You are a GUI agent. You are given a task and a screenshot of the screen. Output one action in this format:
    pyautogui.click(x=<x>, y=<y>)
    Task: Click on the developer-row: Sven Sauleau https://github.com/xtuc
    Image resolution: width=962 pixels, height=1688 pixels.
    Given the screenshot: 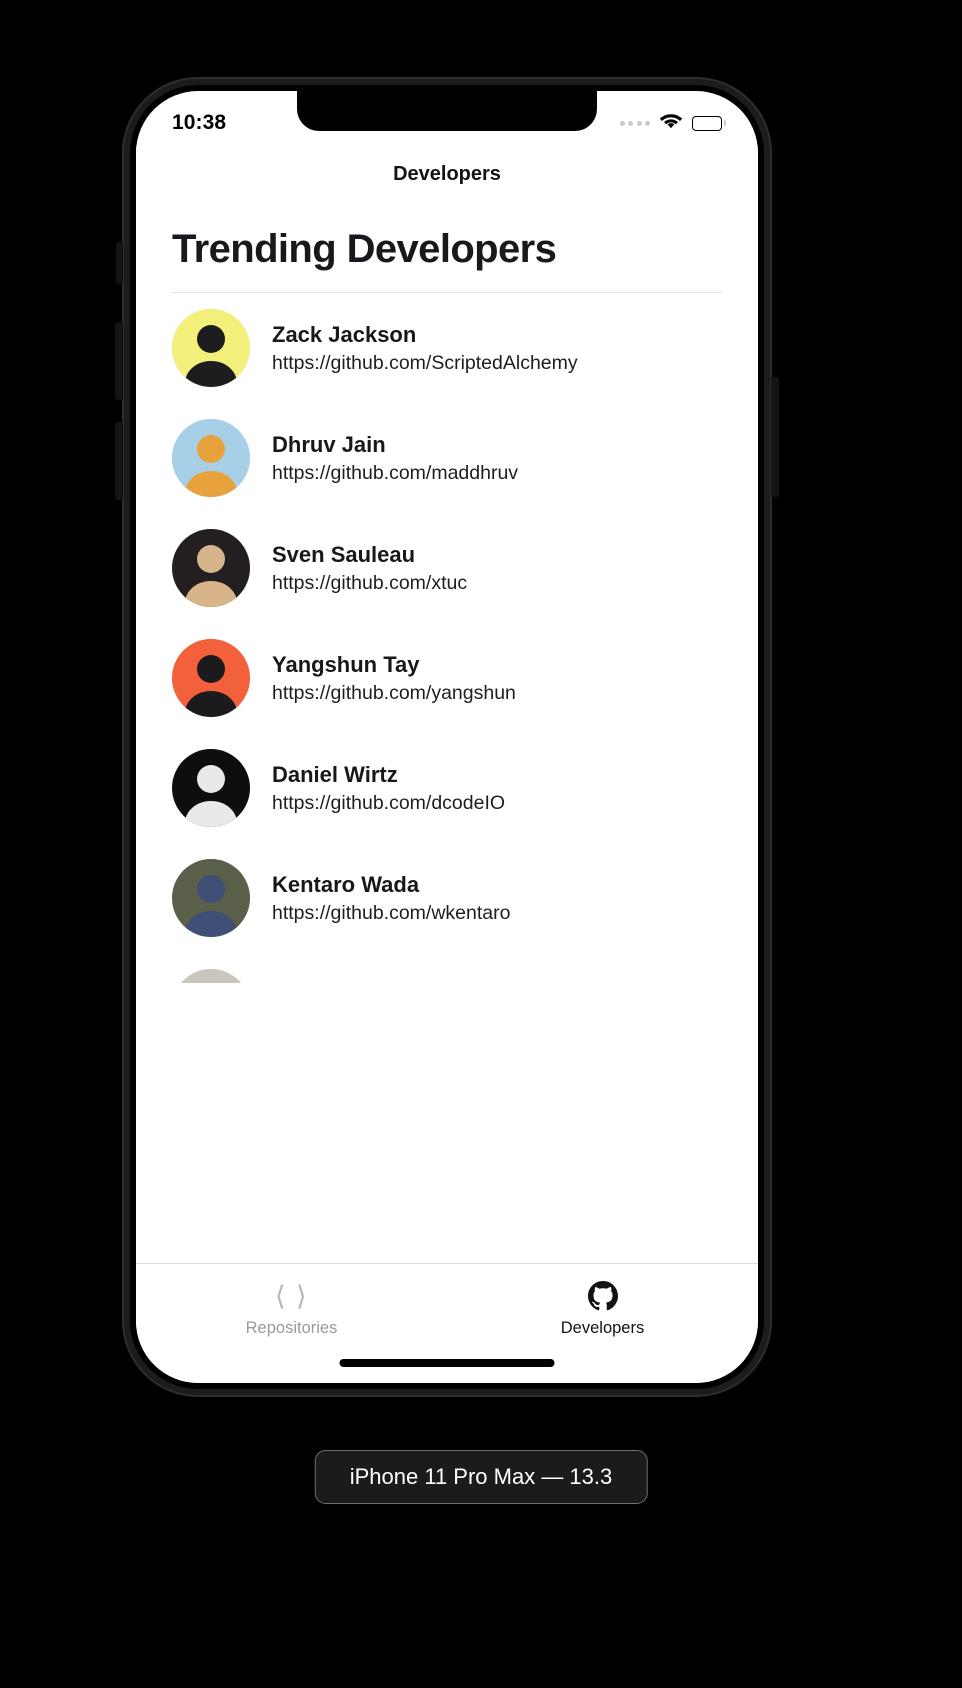 What is the action you would take?
    pyautogui.click(x=447, y=568)
    